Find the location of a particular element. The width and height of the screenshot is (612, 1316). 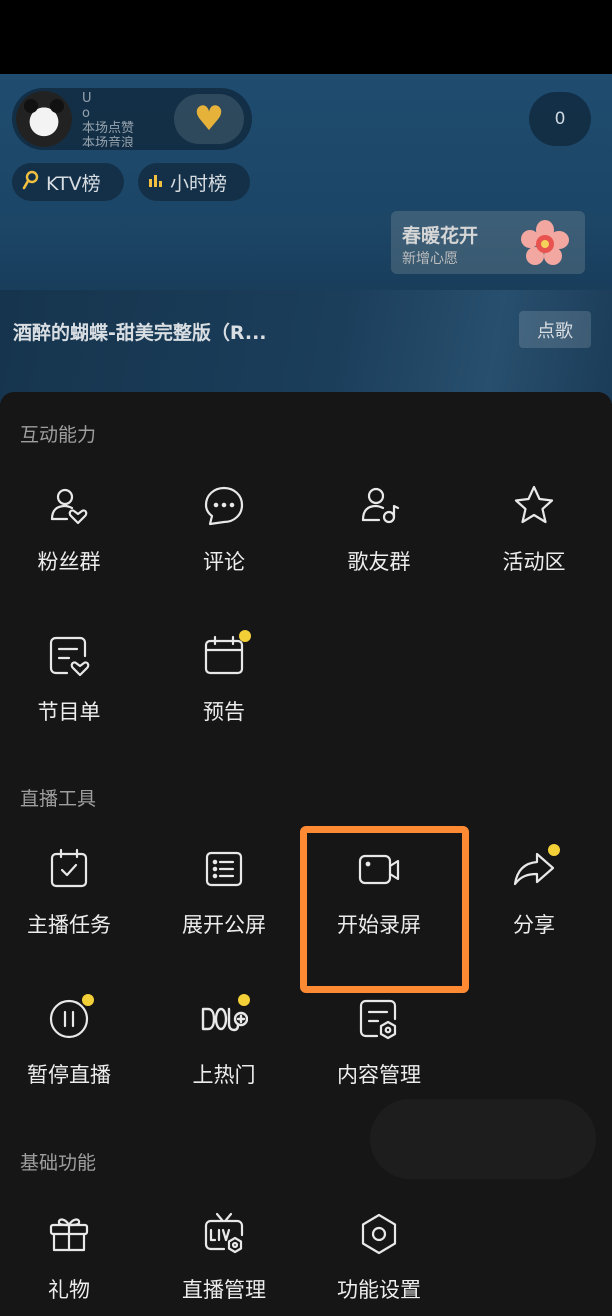

comment-icon is located at coordinates (224, 506).